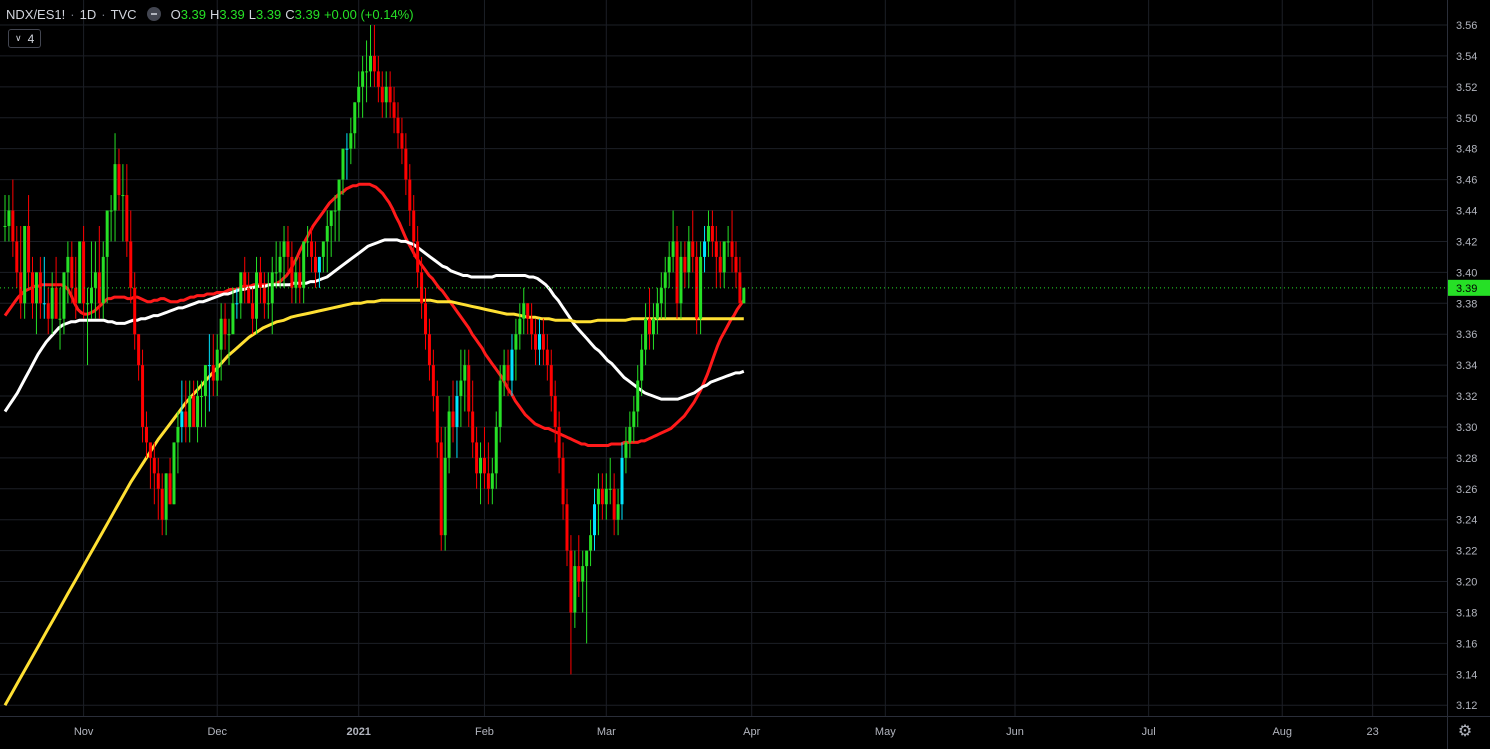  Describe the element at coordinates (1465, 732) in the screenshot. I see `gear-icon: ⚙` at that location.